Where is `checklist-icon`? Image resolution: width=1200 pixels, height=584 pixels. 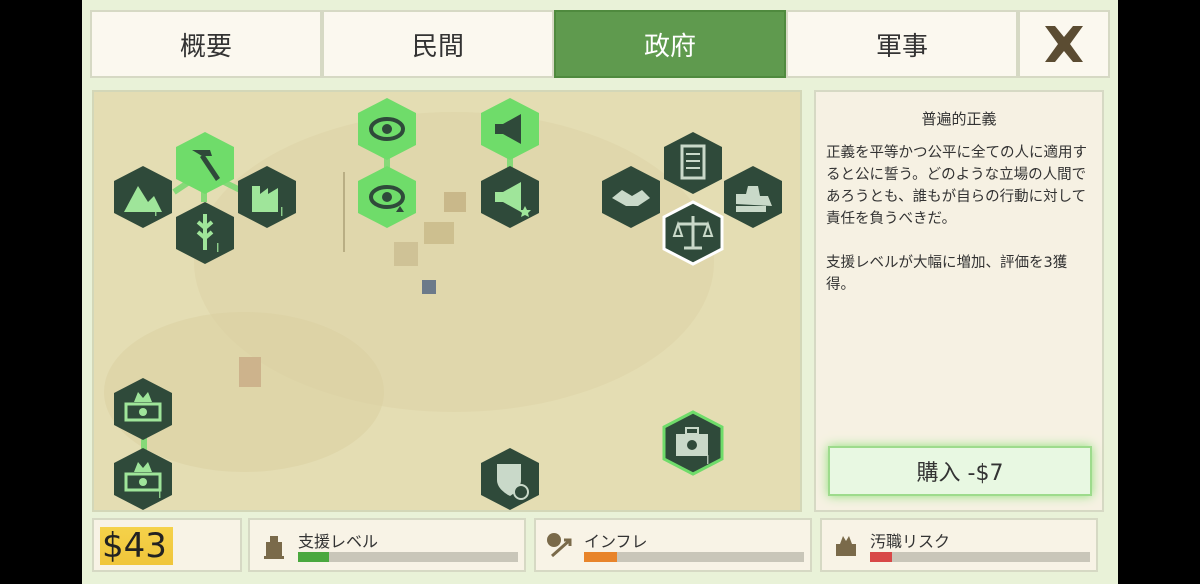 checklist-icon is located at coordinates (693, 163).